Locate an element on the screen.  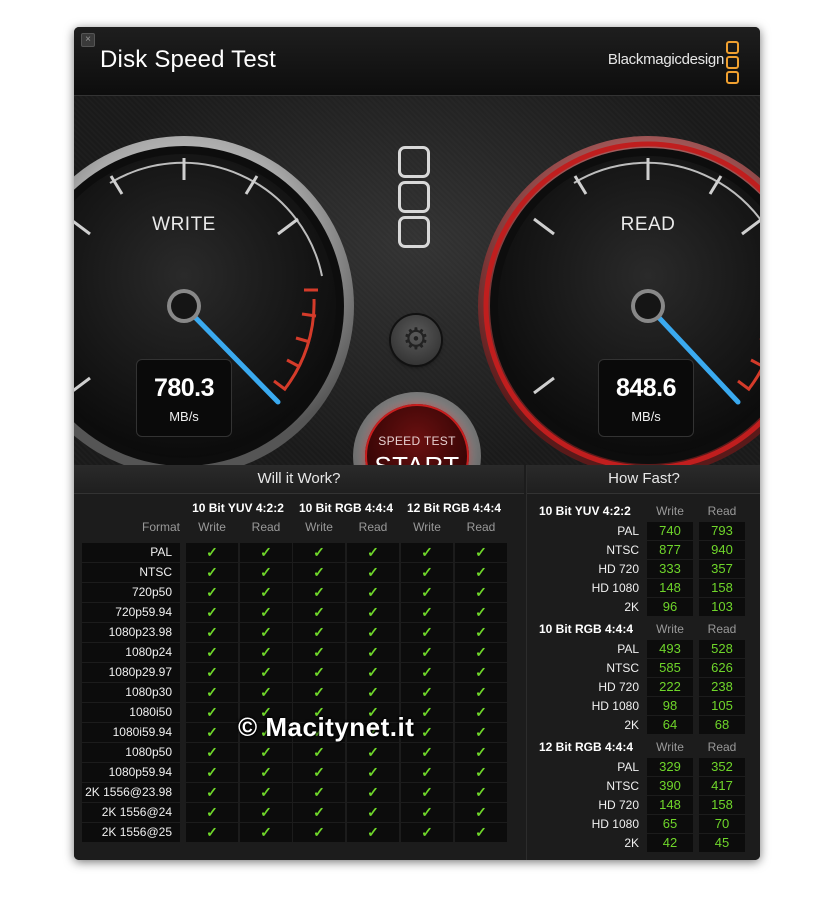
format-name: 720p50 is located at coordinates (131, 592).